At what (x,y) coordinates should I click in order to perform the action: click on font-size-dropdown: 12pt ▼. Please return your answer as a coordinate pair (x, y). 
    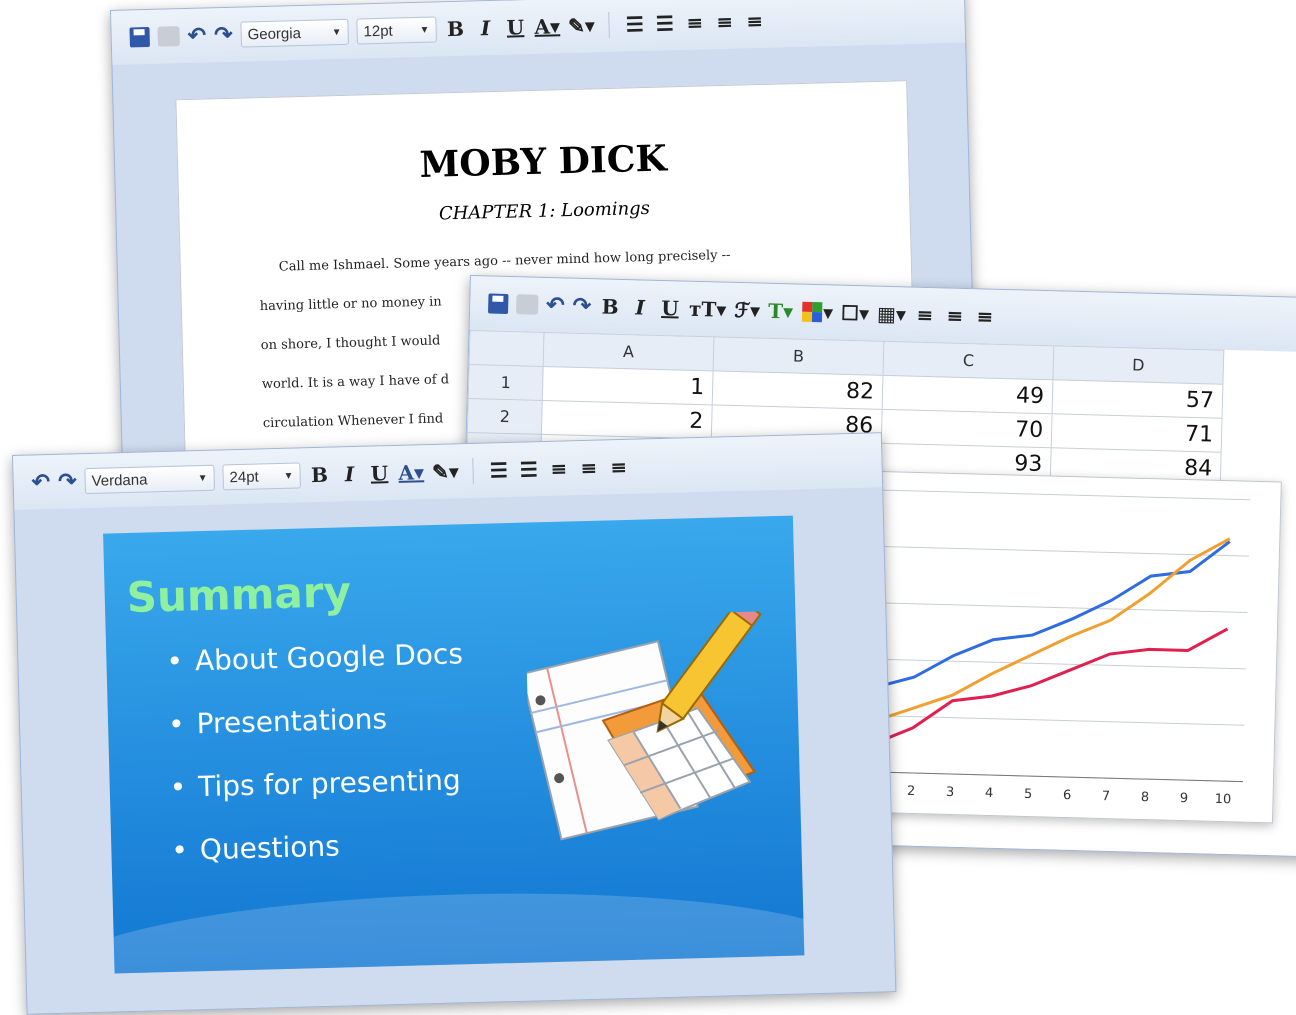
    Looking at the image, I should click on (396, 30).